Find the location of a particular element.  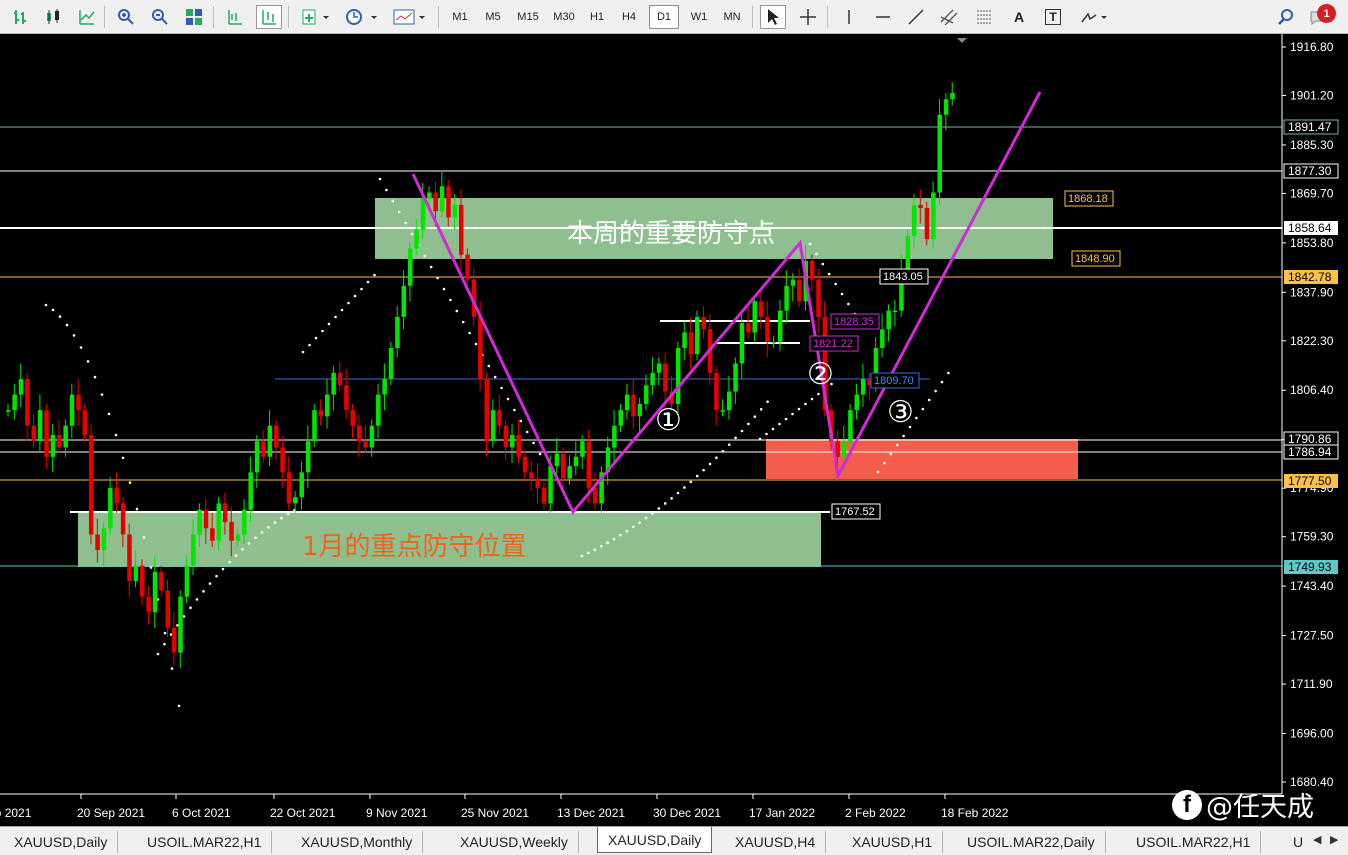

line-chart-icon is located at coordinates (87, 17).